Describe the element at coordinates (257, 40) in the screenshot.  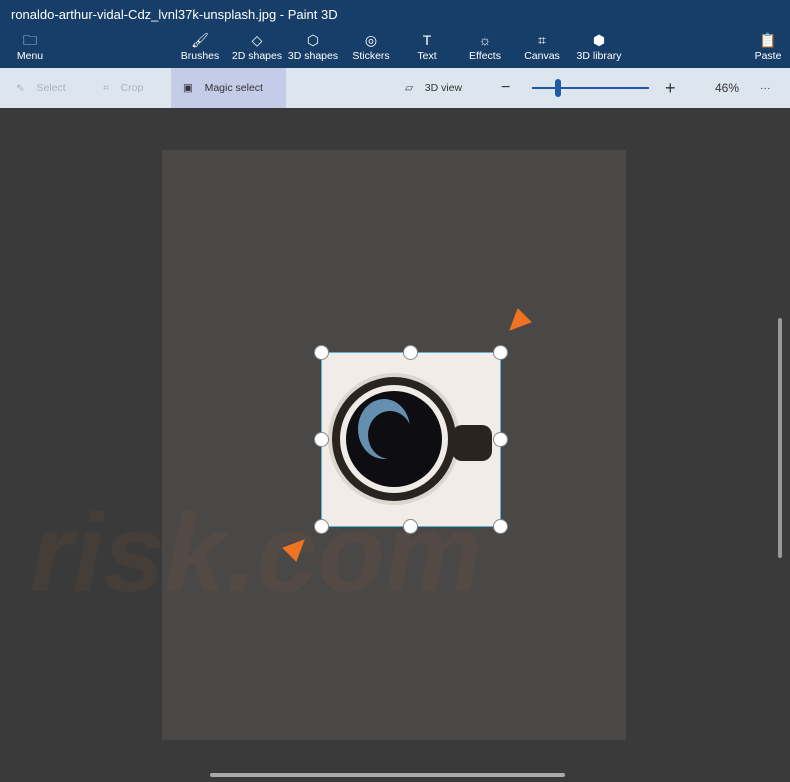
I see `2d-shapes-icon: ◇` at that location.